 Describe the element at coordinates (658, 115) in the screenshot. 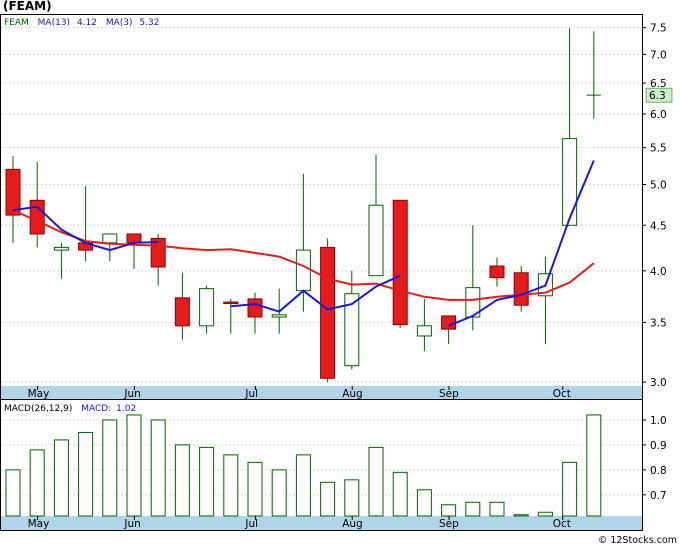

I see `price-ytick-label: 6.0` at that location.